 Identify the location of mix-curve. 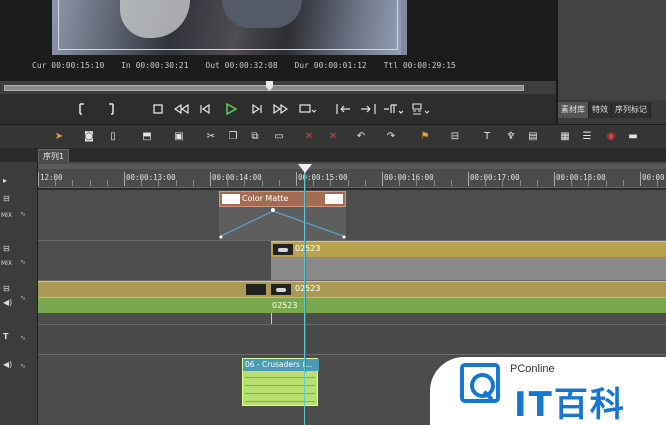
(282, 223).